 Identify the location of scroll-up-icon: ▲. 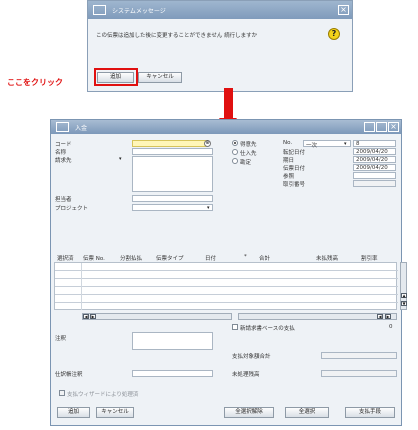
(404, 295).